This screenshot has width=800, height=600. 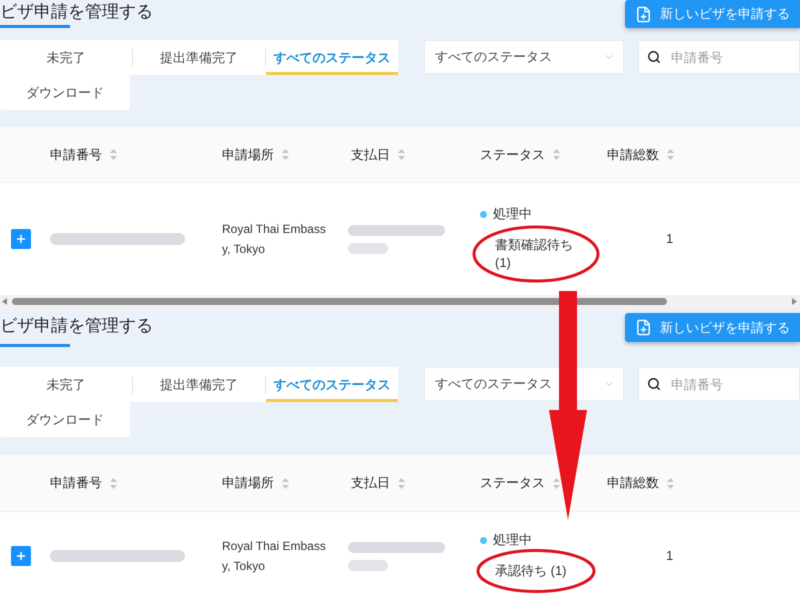 I want to click on status-detail: 承認待ち (1), so click(x=530, y=571).